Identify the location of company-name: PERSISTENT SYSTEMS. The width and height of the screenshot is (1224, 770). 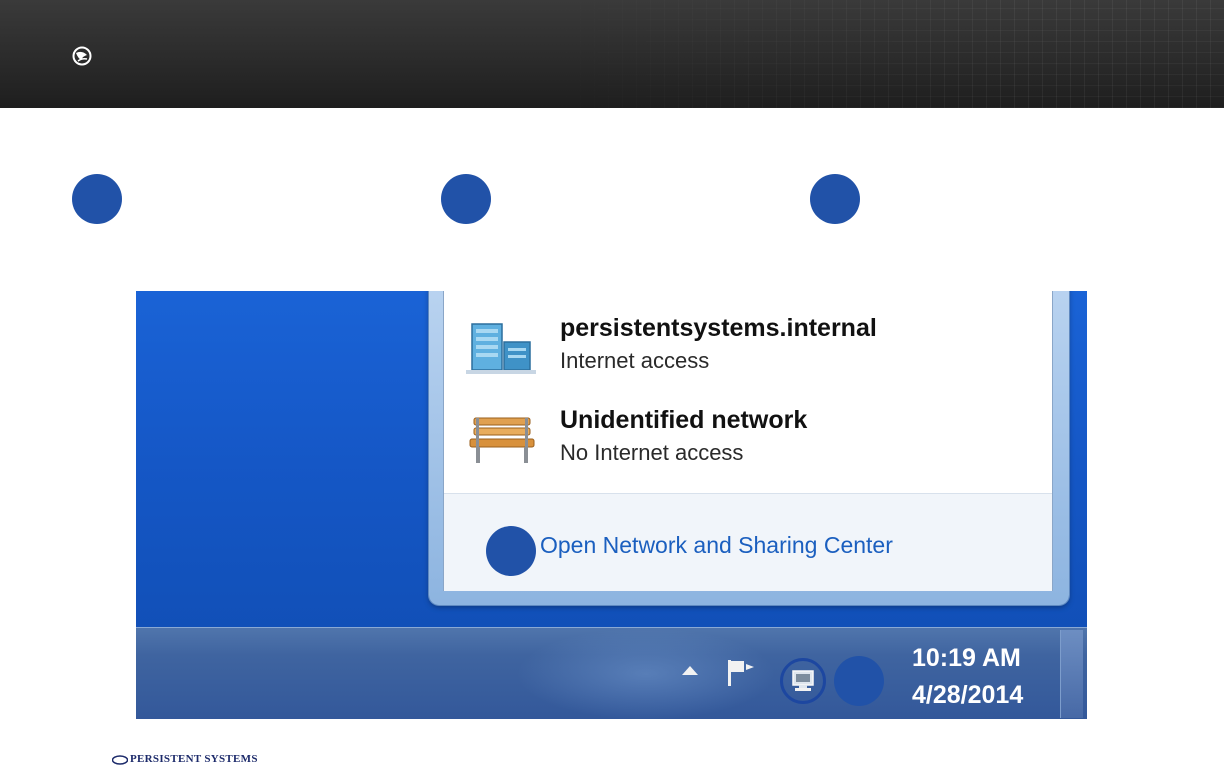
(194, 759).